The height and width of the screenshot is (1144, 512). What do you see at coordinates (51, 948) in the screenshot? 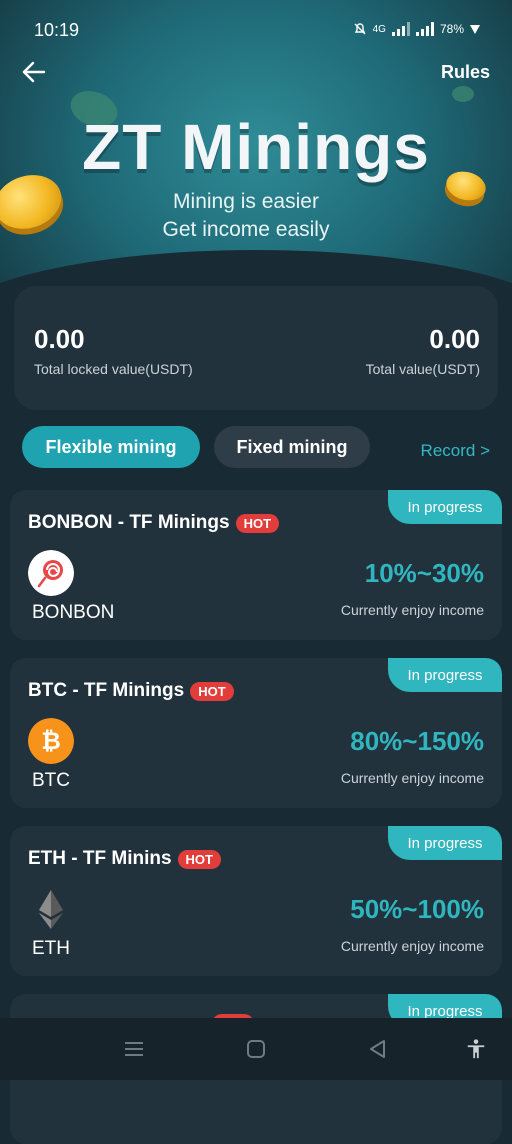
I see `coin-name: ETH` at bounding box center [51, 948].